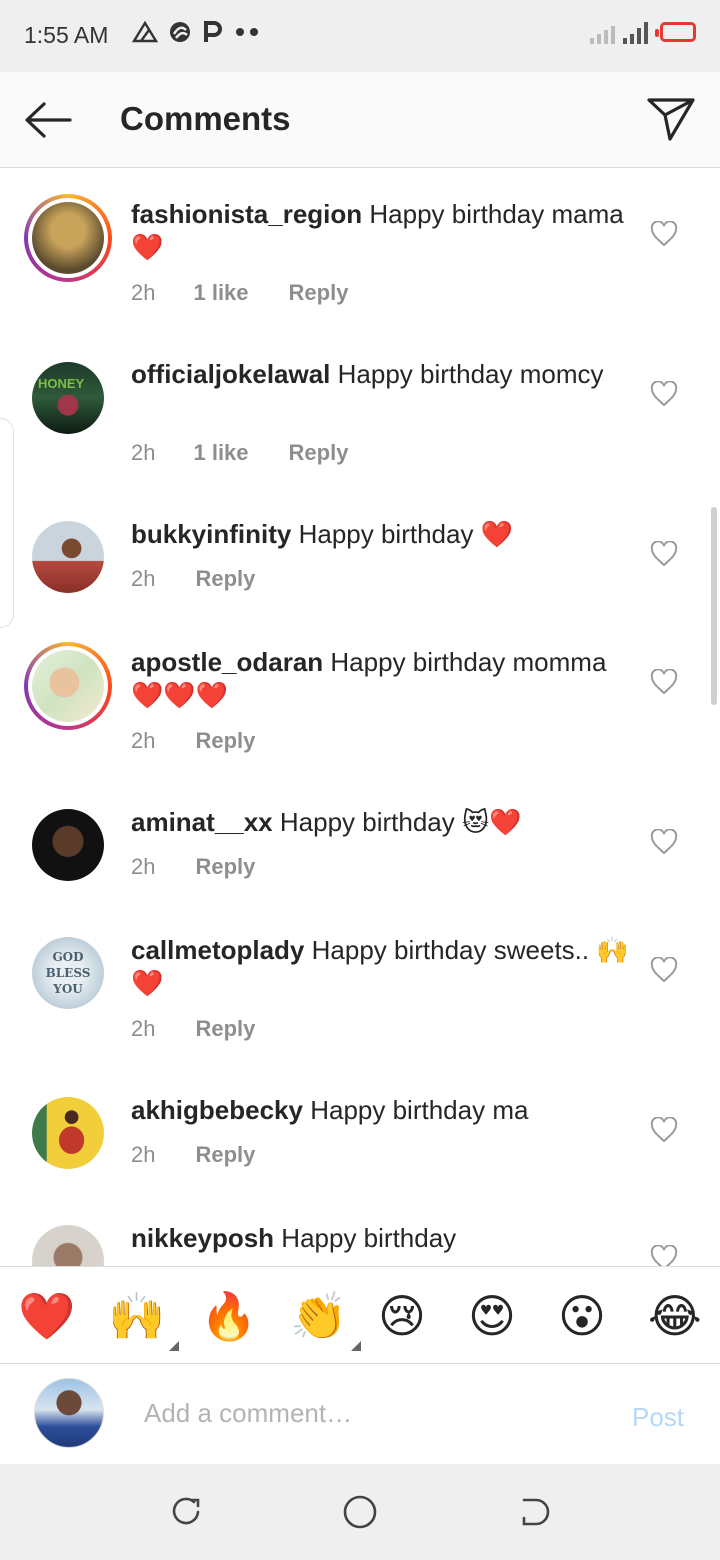 The height and width of the screenshot is (1560, 720). Describe the element at coordinates (534, 1512) in the screenshot. I see `back-icon` at that location.